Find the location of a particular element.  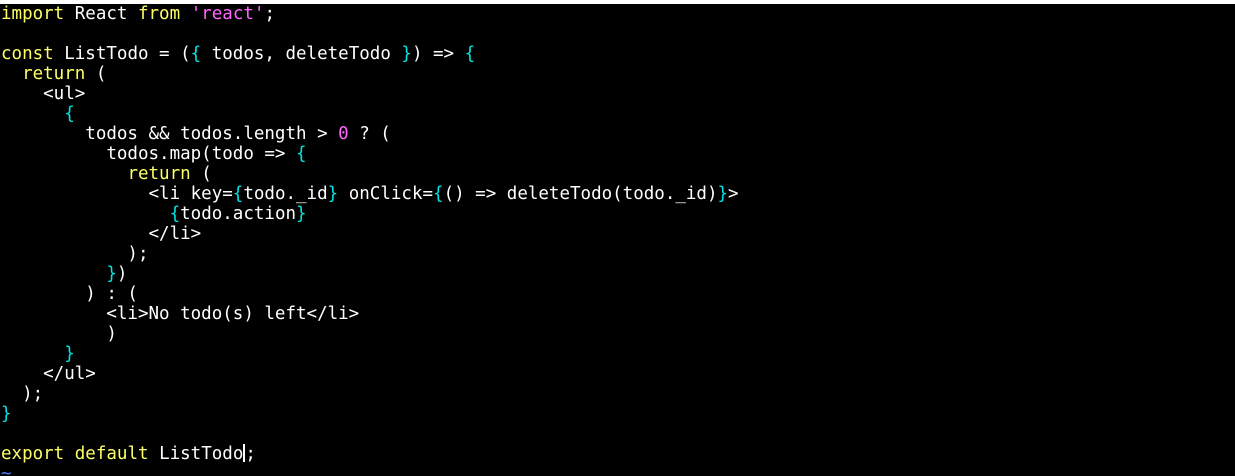

code-token: onClick= is located at coordinates (386, 194).